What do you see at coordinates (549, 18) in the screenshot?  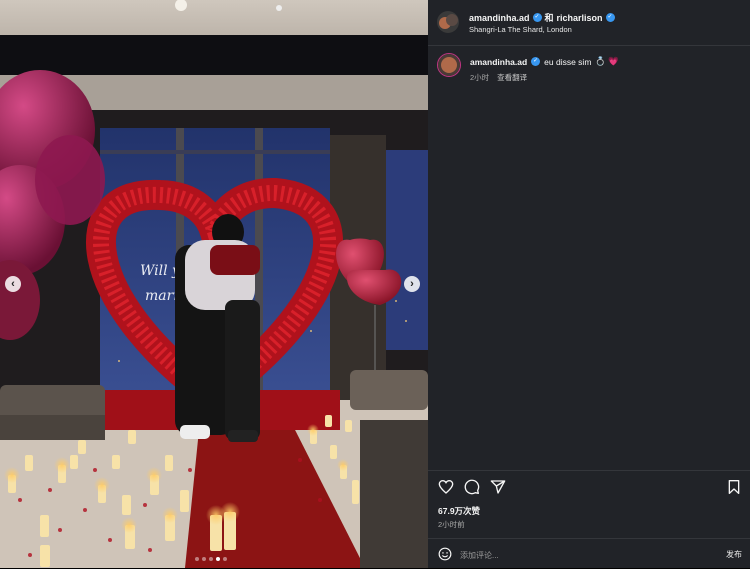 I see `collab-and-label: 和` at bounding box center [549, 18].